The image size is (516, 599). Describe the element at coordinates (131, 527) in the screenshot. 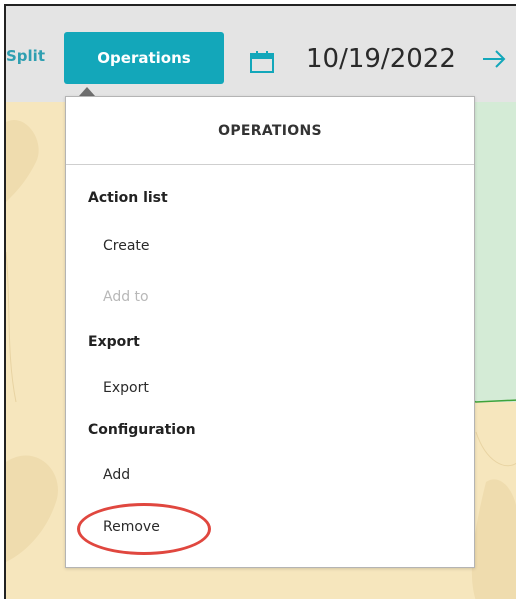

I see `menu-item-remove: Remove` at that location.